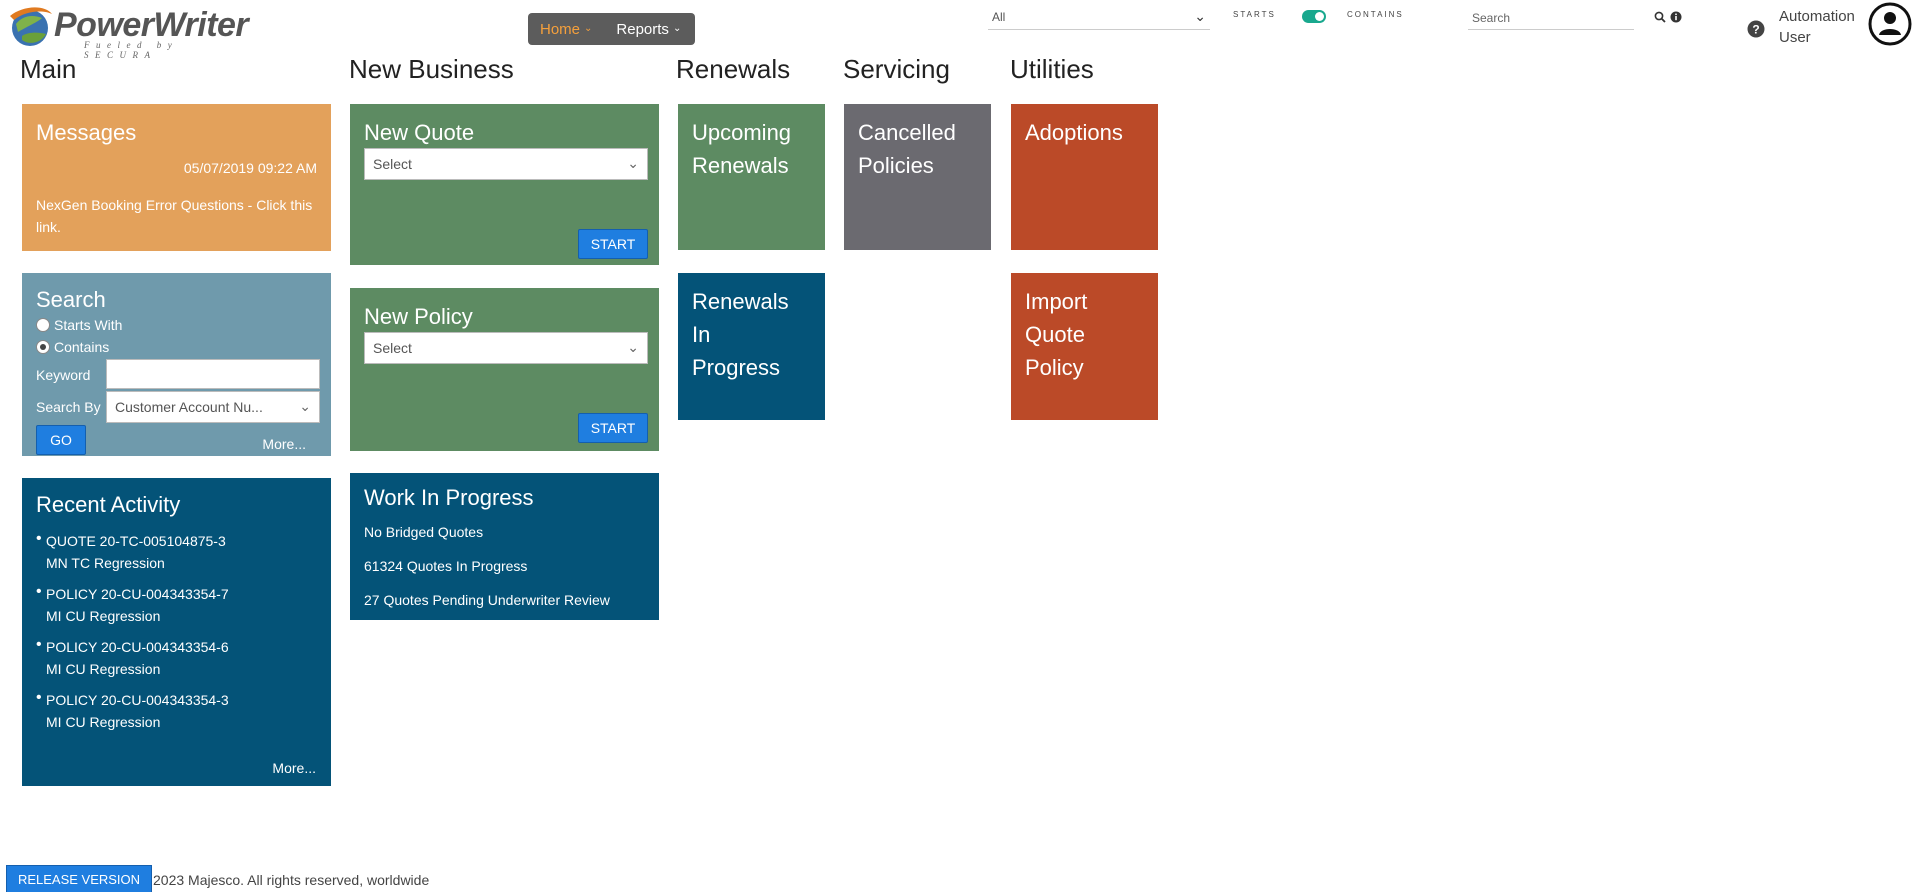  Describe the element at coordinates (61, 440) in the screenshot. I see `search-go-button: GO` at that location.